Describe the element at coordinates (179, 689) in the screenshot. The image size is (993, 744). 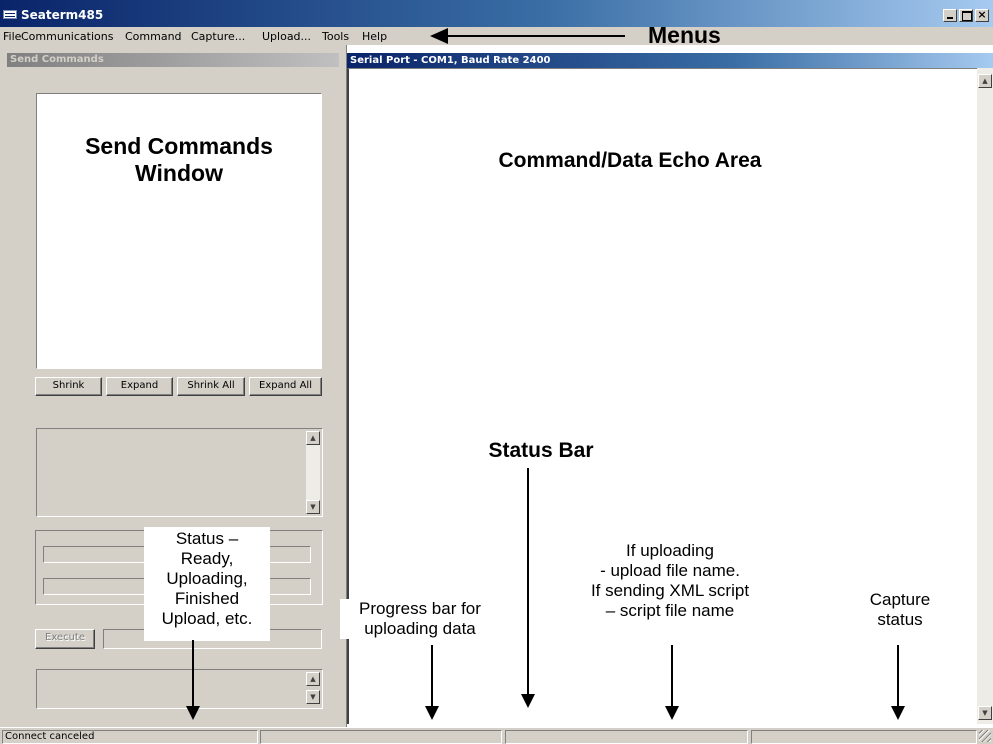
I see `output-box` at that location.